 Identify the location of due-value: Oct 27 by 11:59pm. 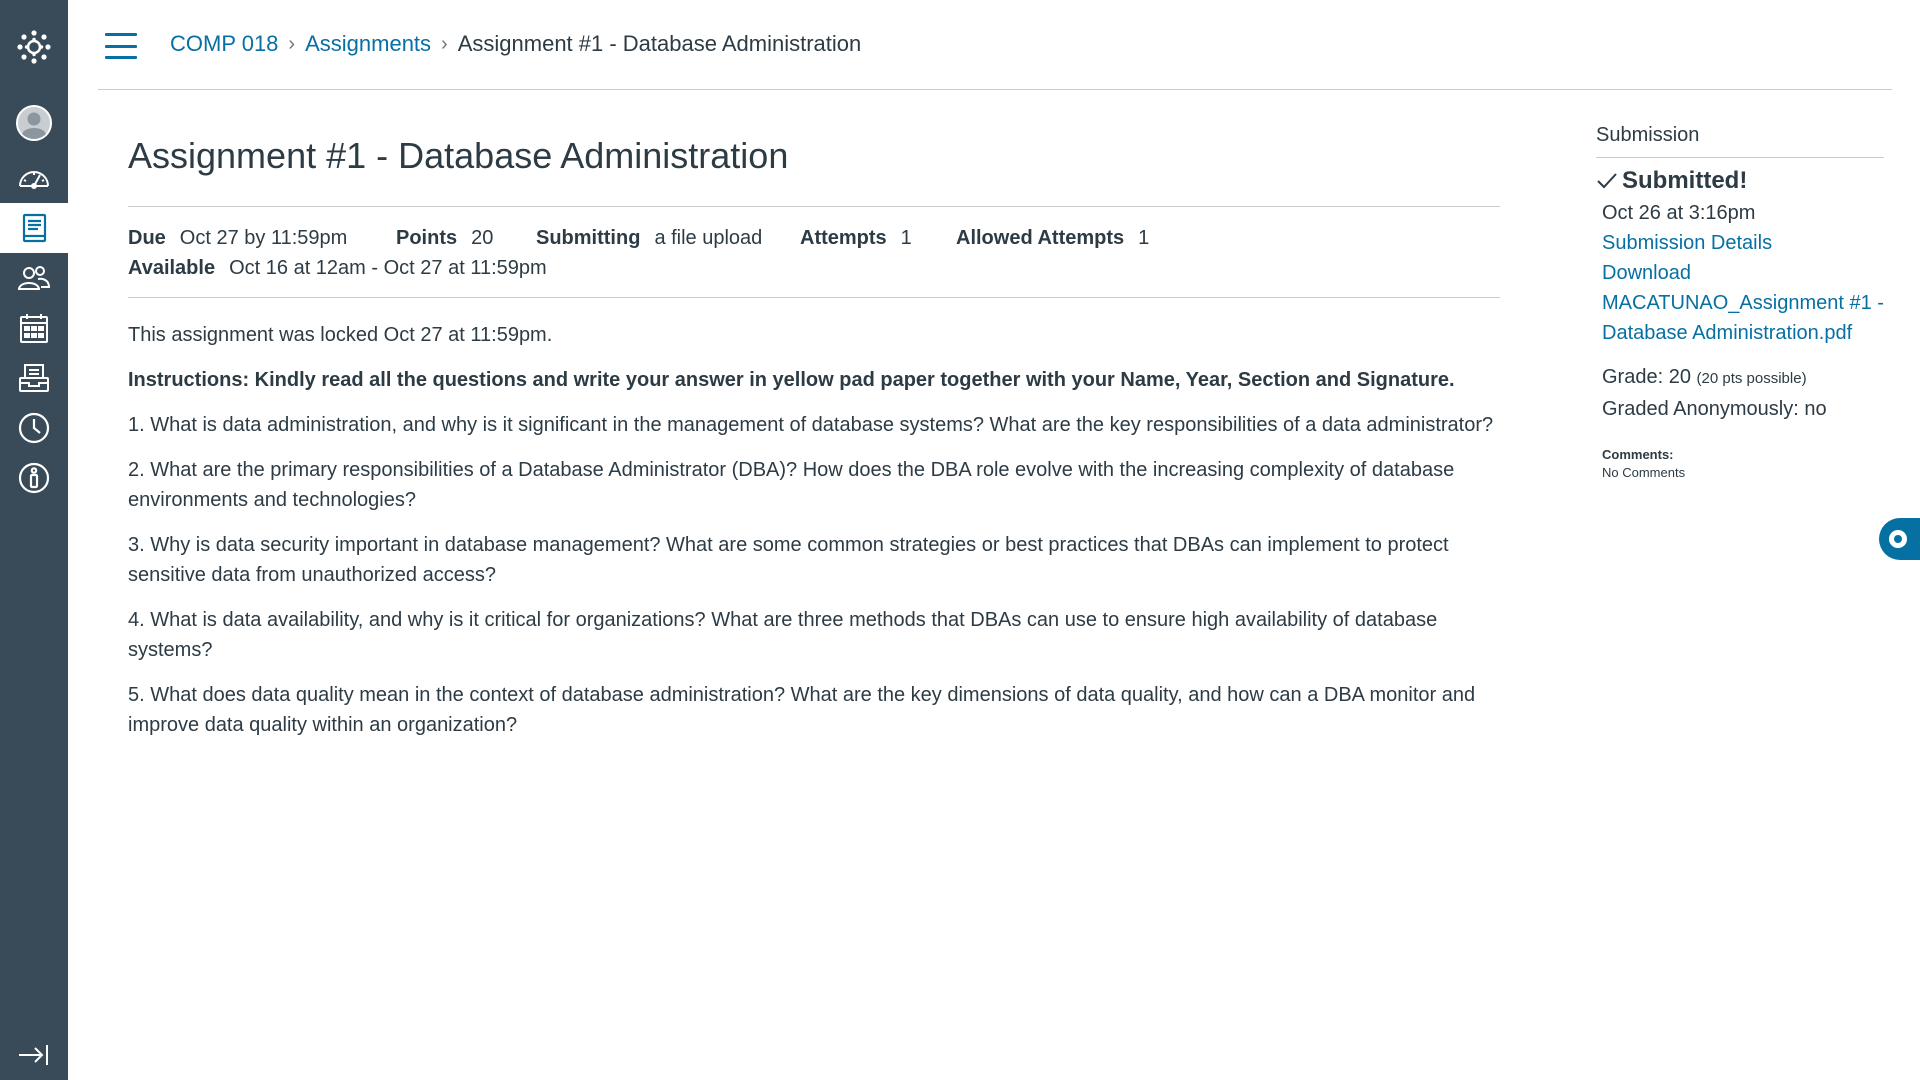
(263, 238).